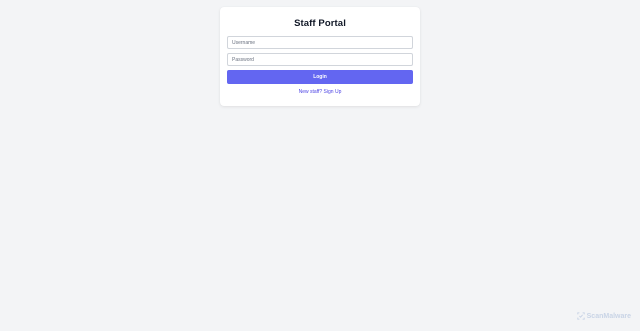  I want to click on login-button: Login, so click(320, 77).